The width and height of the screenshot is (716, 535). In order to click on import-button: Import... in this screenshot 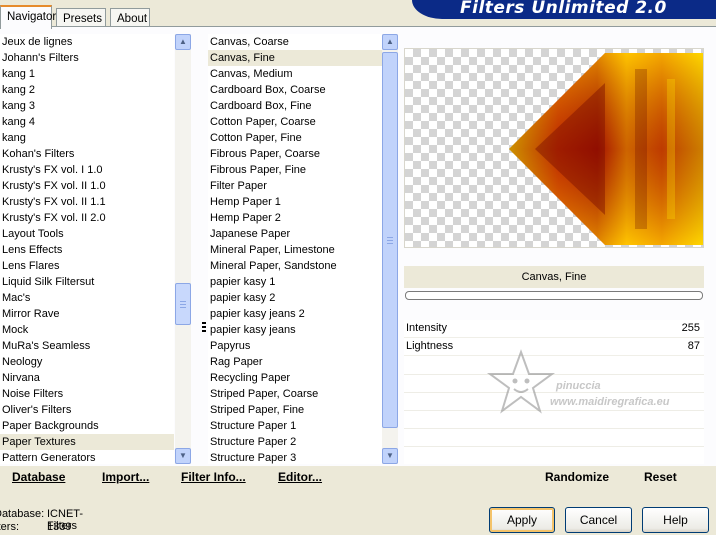, I will do `click(125, 477)`.